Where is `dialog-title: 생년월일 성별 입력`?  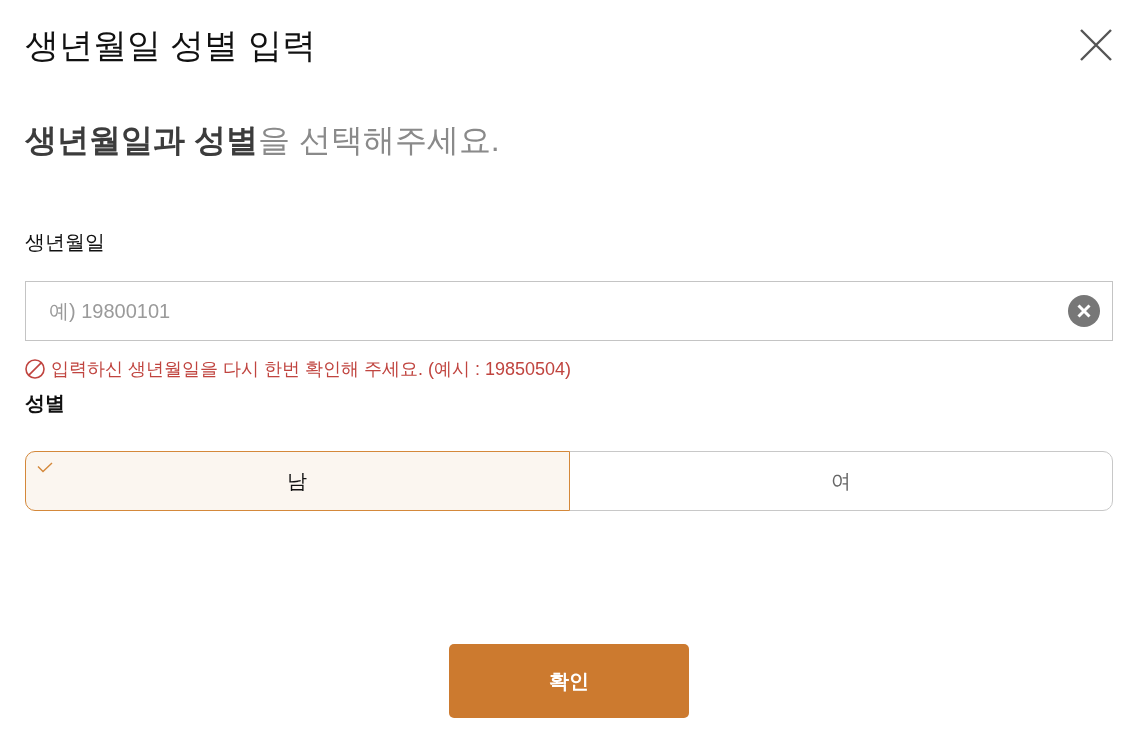 dialog-title: 생년월일 성별 입력 is located at coordinates (170, 45).